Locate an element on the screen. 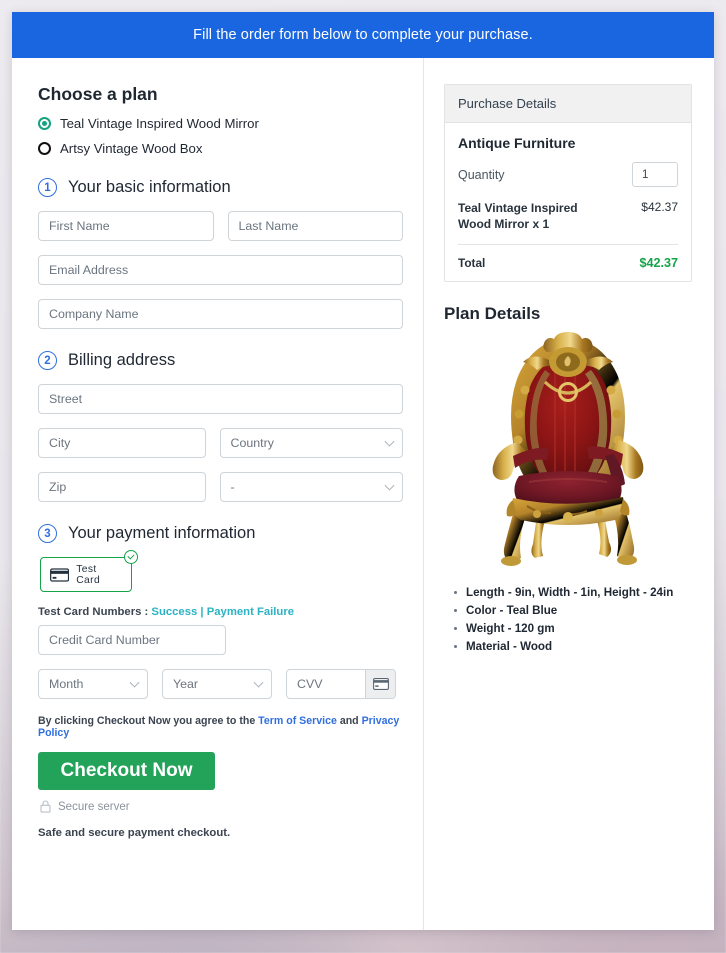 This screenshot has width=726, height=953. plan-option-box: Artsy Vintage Wood Box is located at coordinates (220, 148).